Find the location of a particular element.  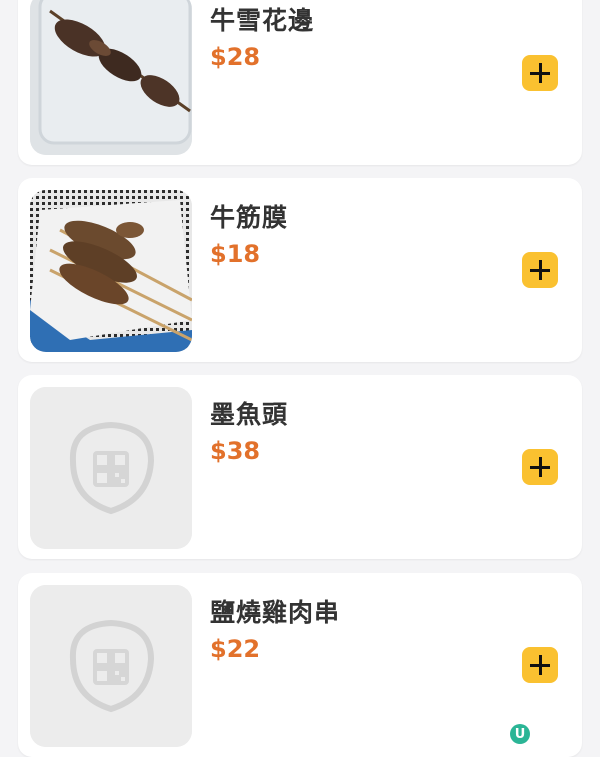

item-price: $28 is located at coordinates (235, 57).